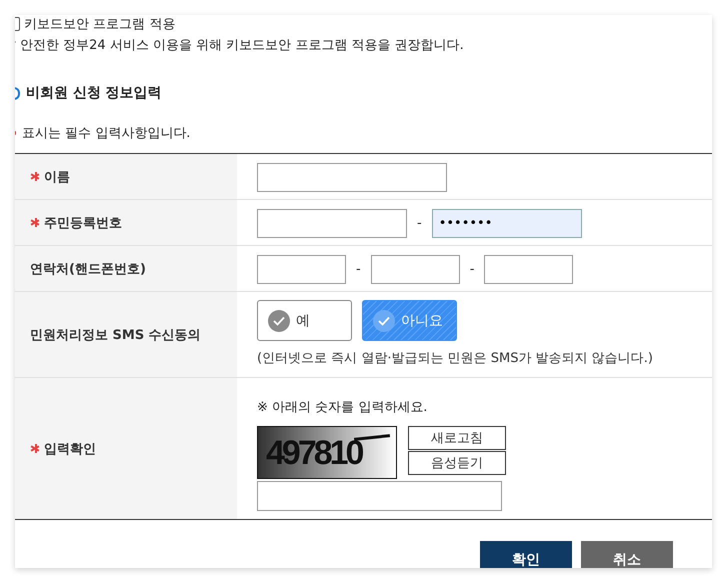 This screenshot has height=584, width=727. Describe the element at coordinates (94, 93) in the screenshot. I see `section-title: 비회원 신청 정보입력` at that location.